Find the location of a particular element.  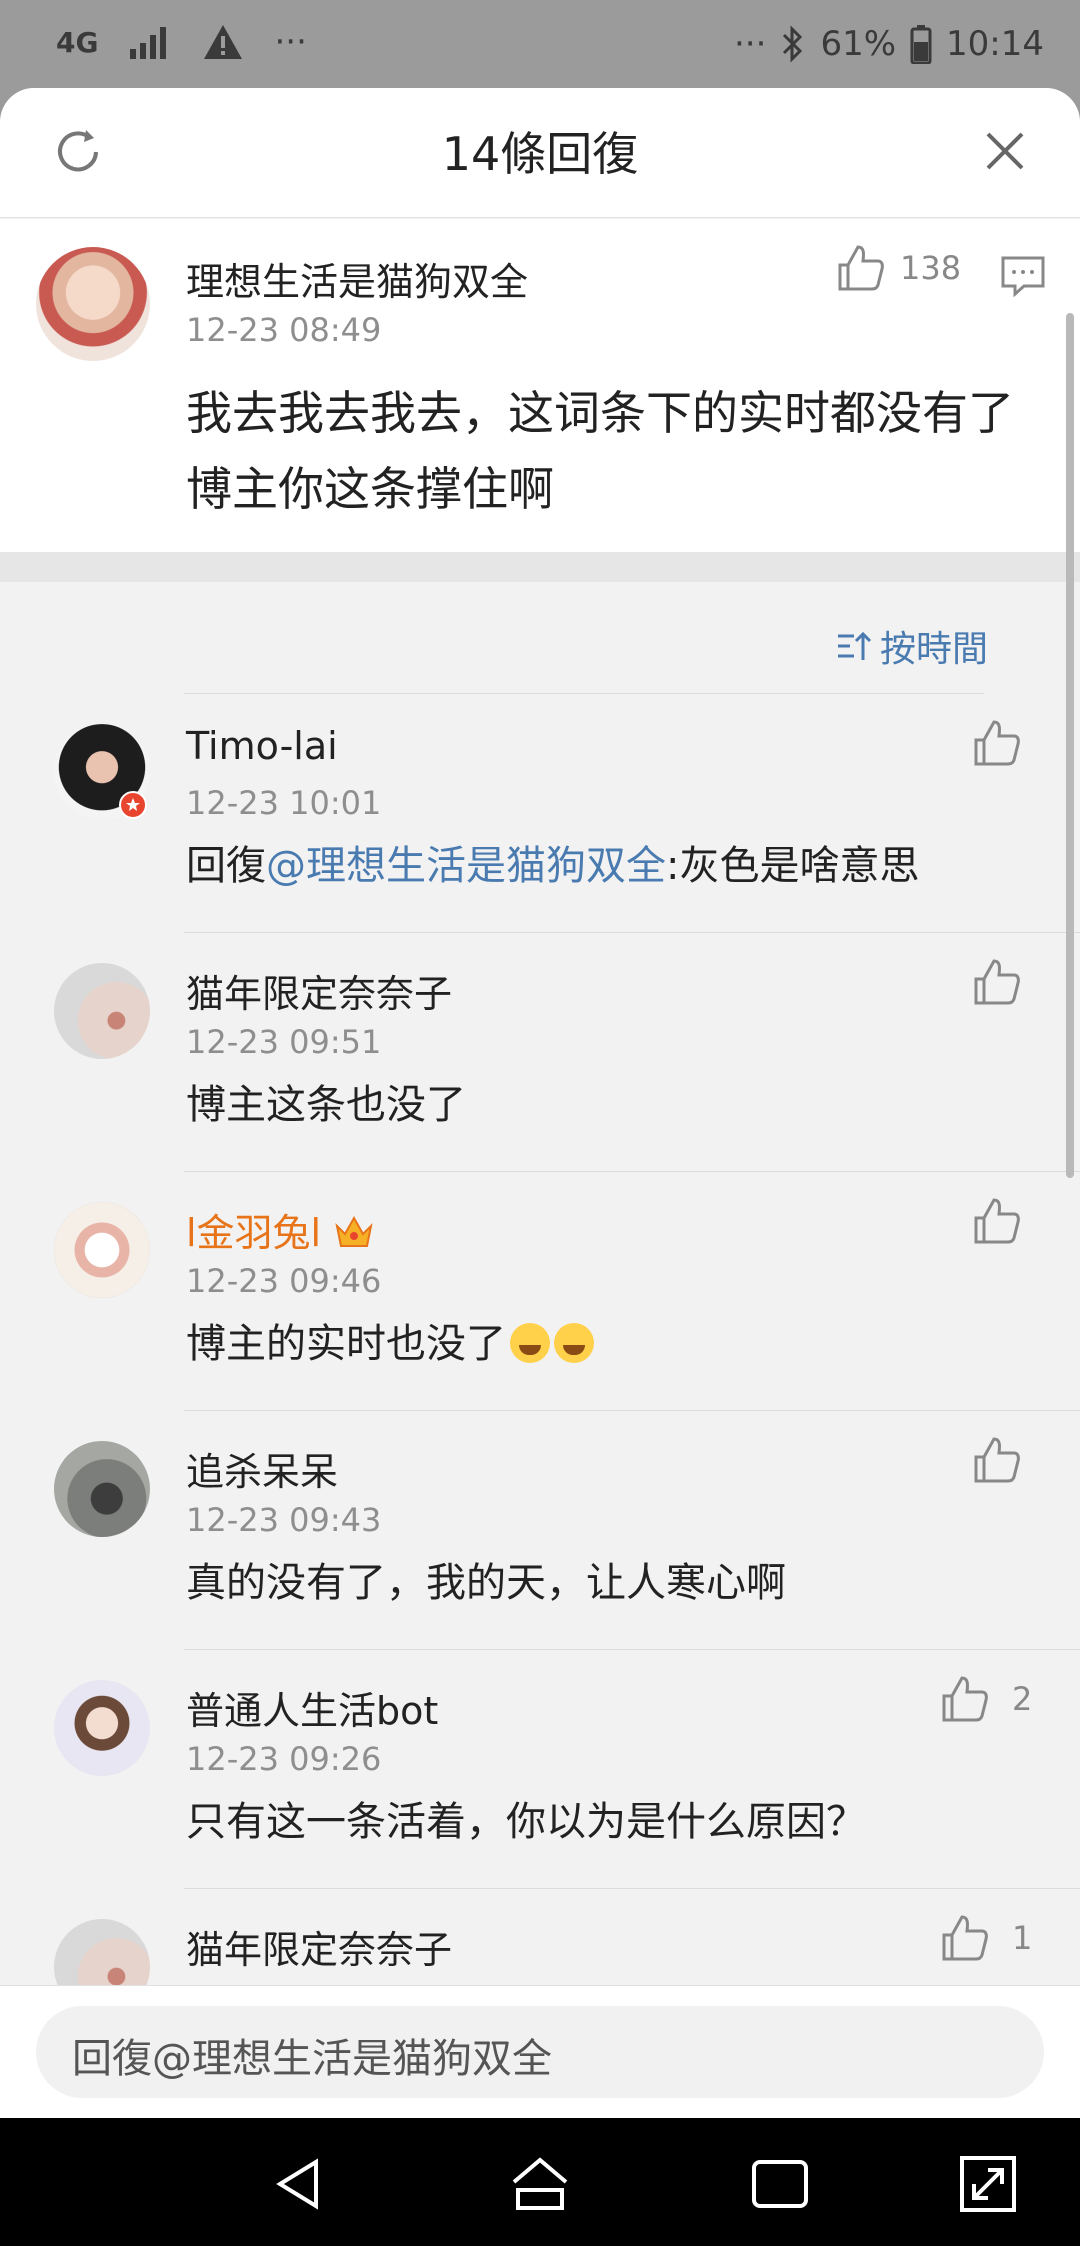

reply-time: 12-23 10:01 is located at coordinates (284, 803).